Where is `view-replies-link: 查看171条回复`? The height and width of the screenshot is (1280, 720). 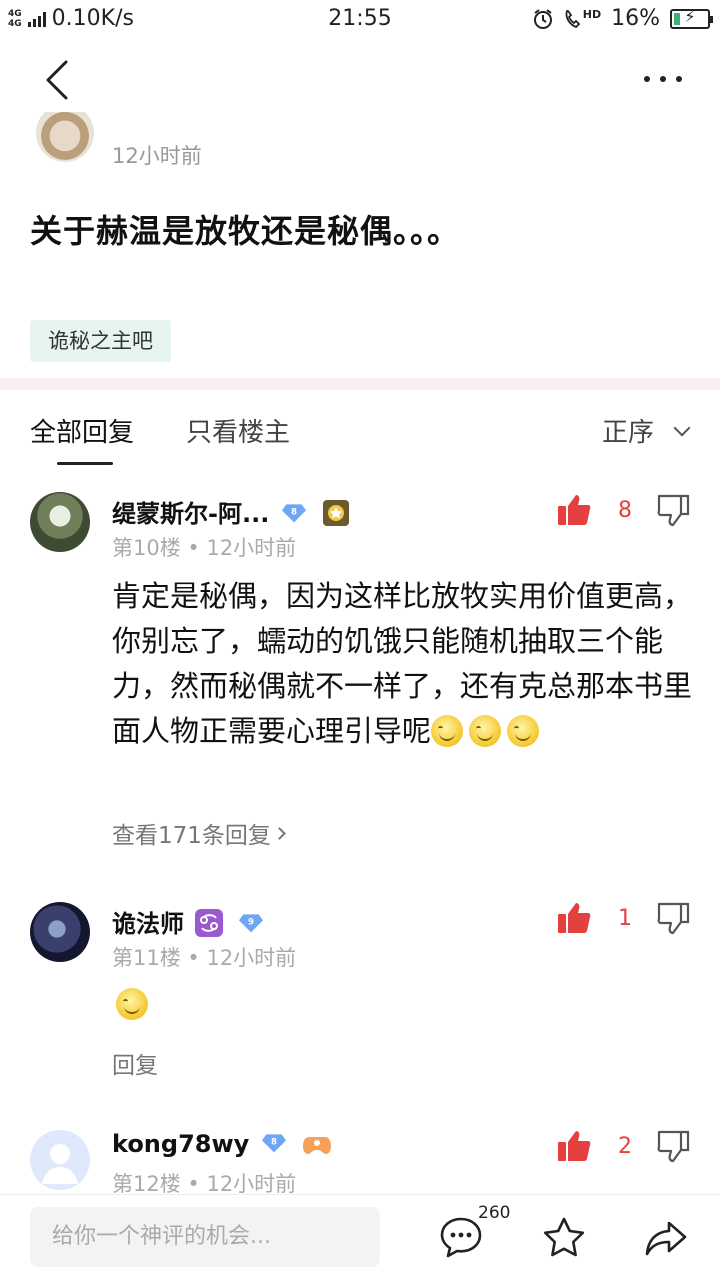 view-replies-link: 查看171条回复 is located at coordinates (199, 833).